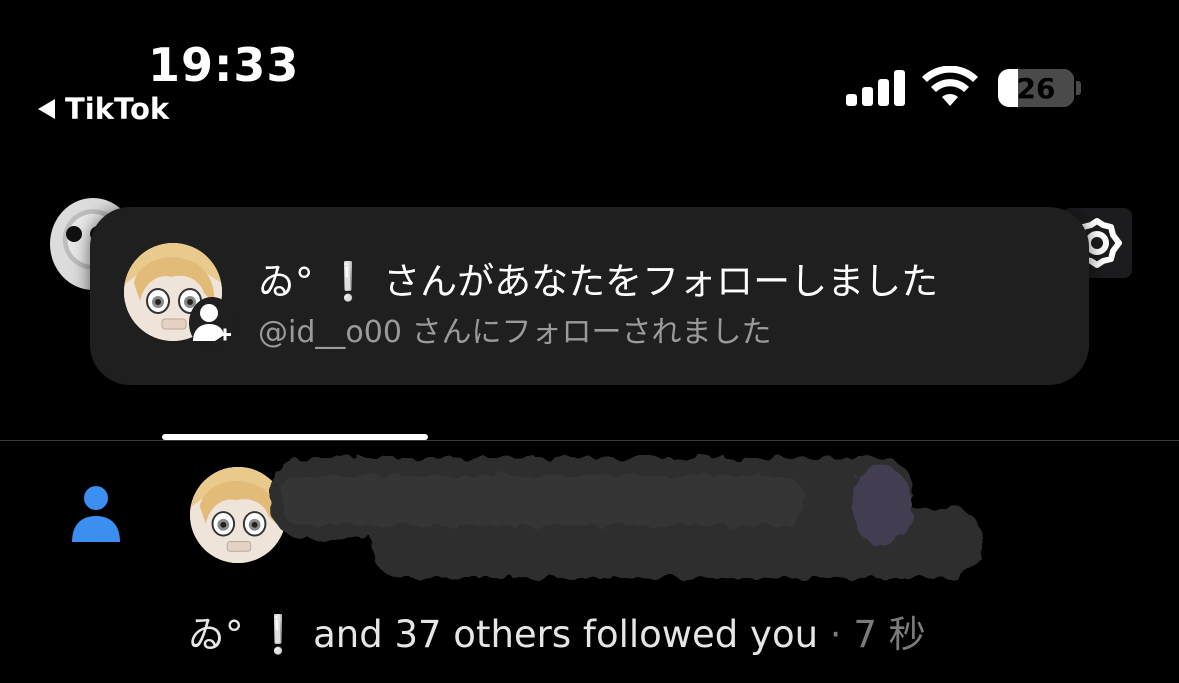  What do you see at coordinates (876, 88) in the screenshot?
I see `cellular-signal-icon` at bounding box center [876, 88].